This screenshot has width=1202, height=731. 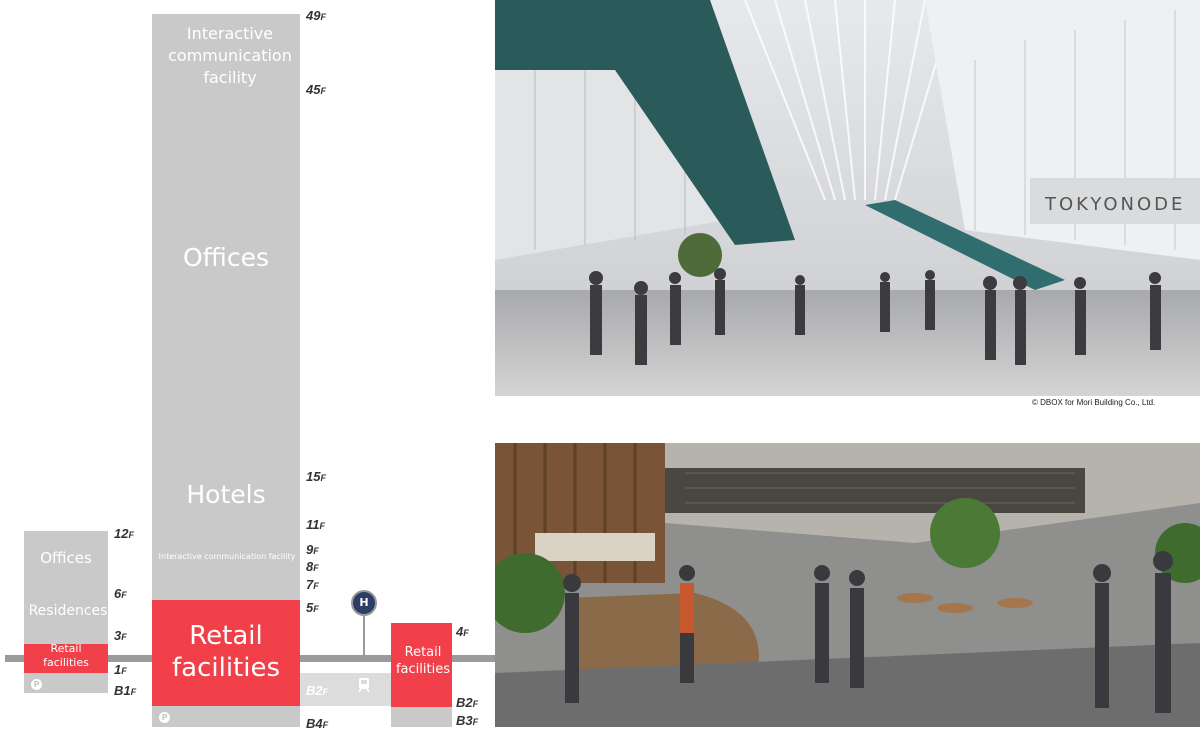 What do you see at coordinates (226, 257) in the screenshot?
I see `main-tower-offices-label: Offices` at bounding box center [226, 257].